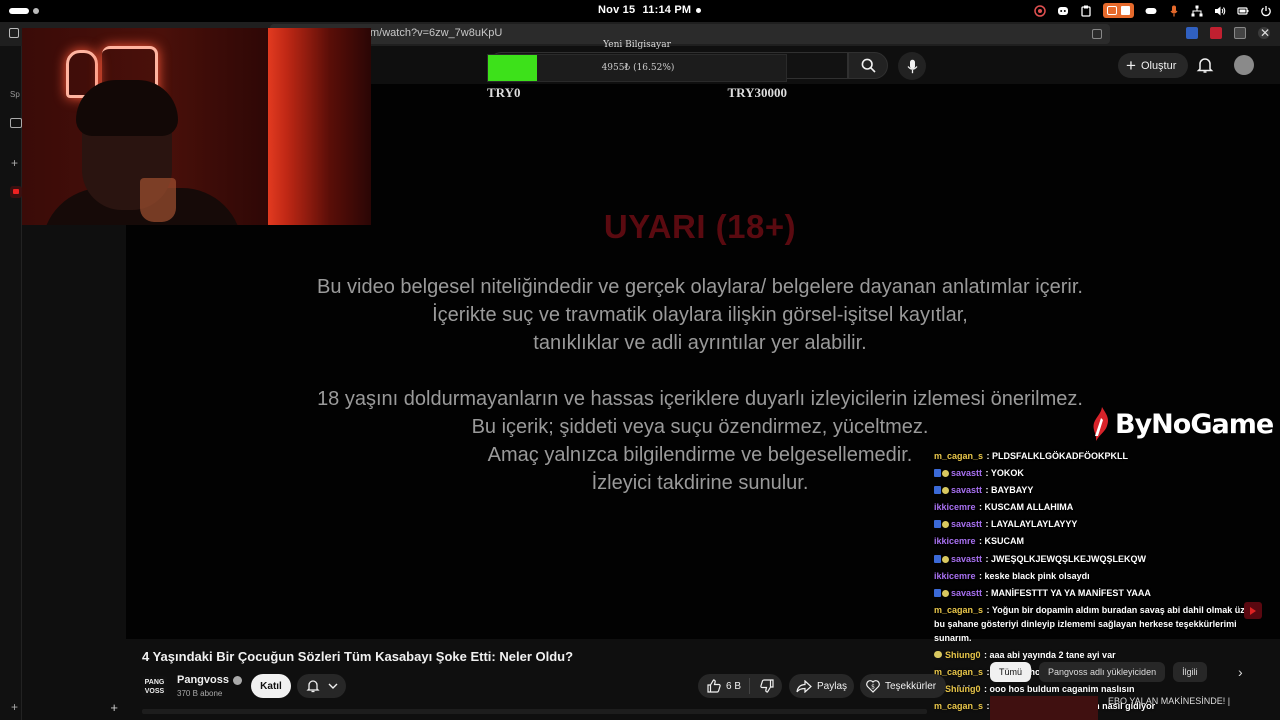 The width and height of the screenshot is (1280, 720). What do you see at coordinates (1243, 11) in the screenshot?
I see `battery-icon` at bounding box center [1243, 11].